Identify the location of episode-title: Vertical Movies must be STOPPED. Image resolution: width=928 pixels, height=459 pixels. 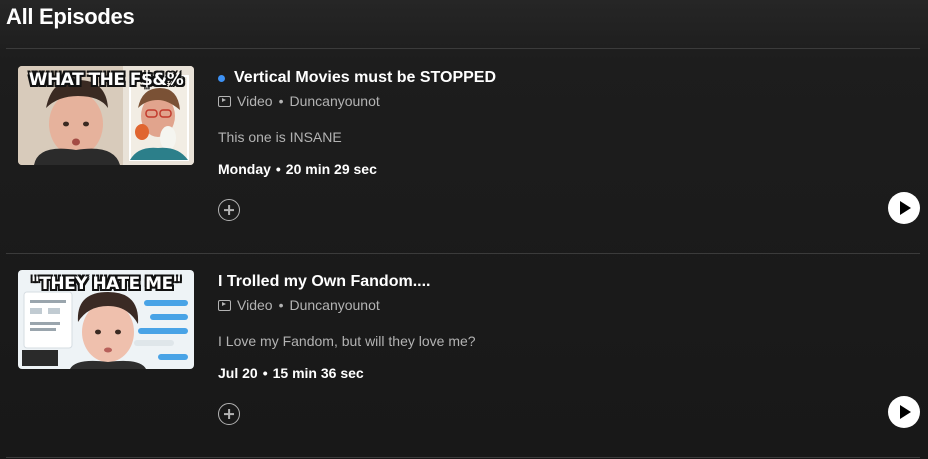
(365, 78).